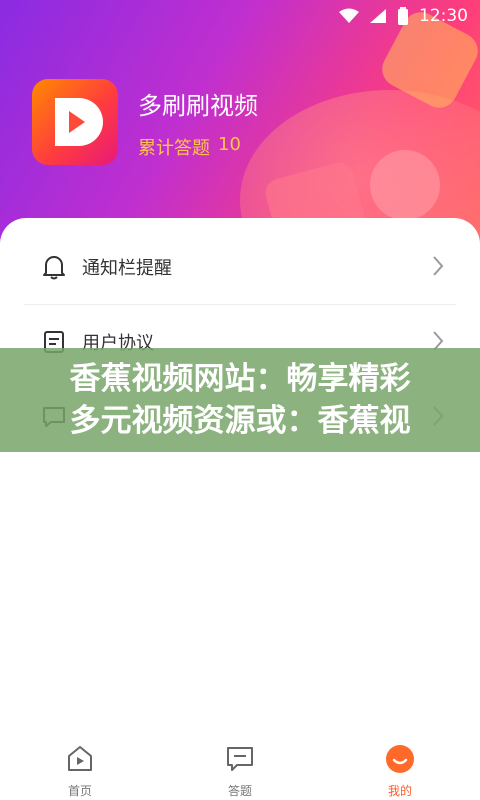 The height and width of the screenshot is (800, 480). I want to click on tab-label: 答题, so click(239, 791).